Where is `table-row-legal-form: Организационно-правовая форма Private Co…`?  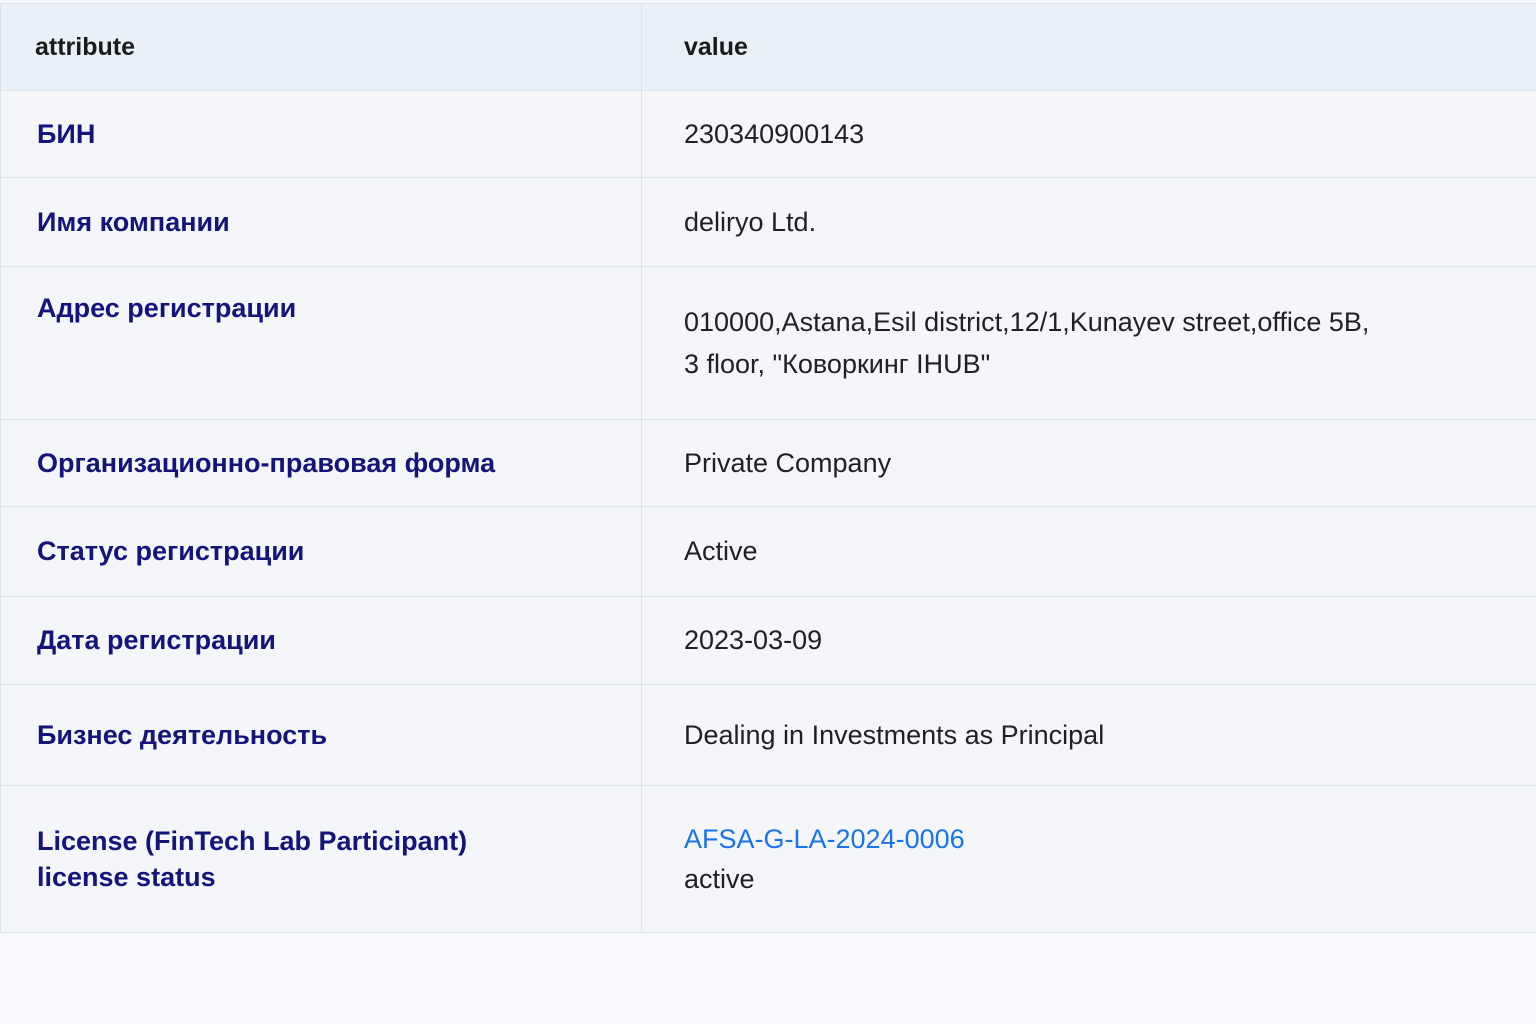 table-row-legal-form: Организационно-правовая форма Private Co… is located at coordinates (768, 463).